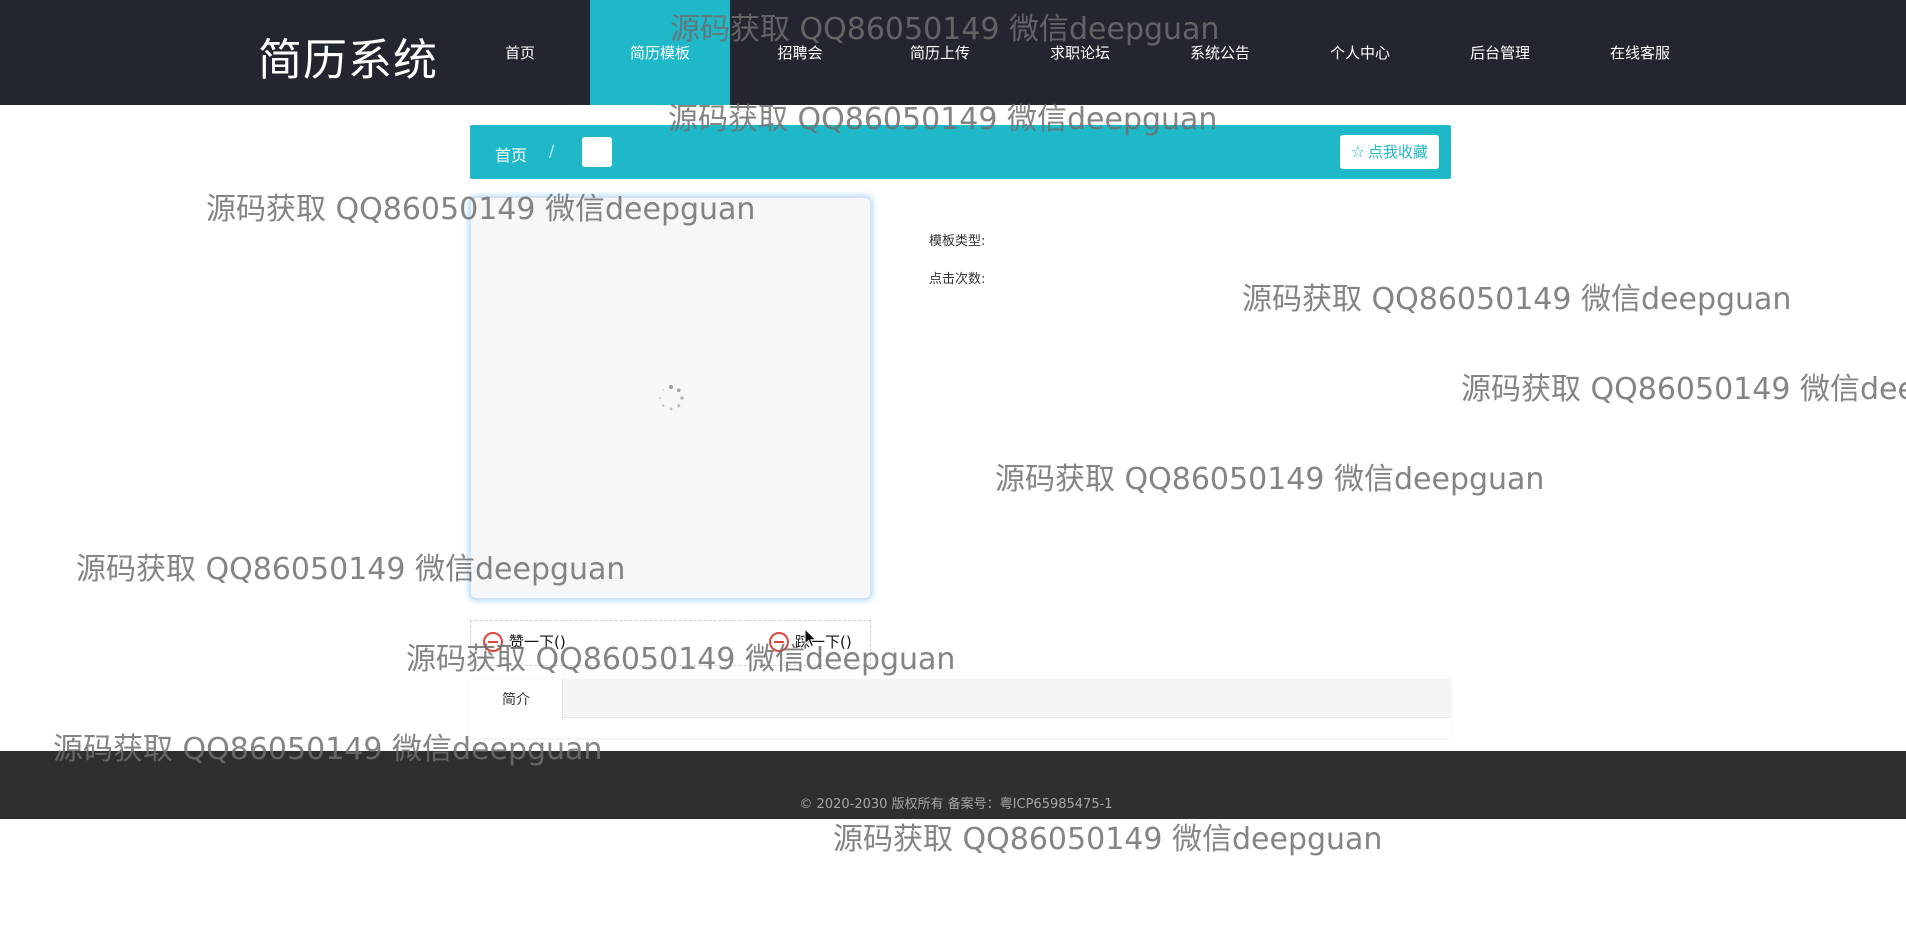 This screenshot has height=928, width=1906. I want to click on favorite-button: ☆ 点我收藏, so click(1389, 152).